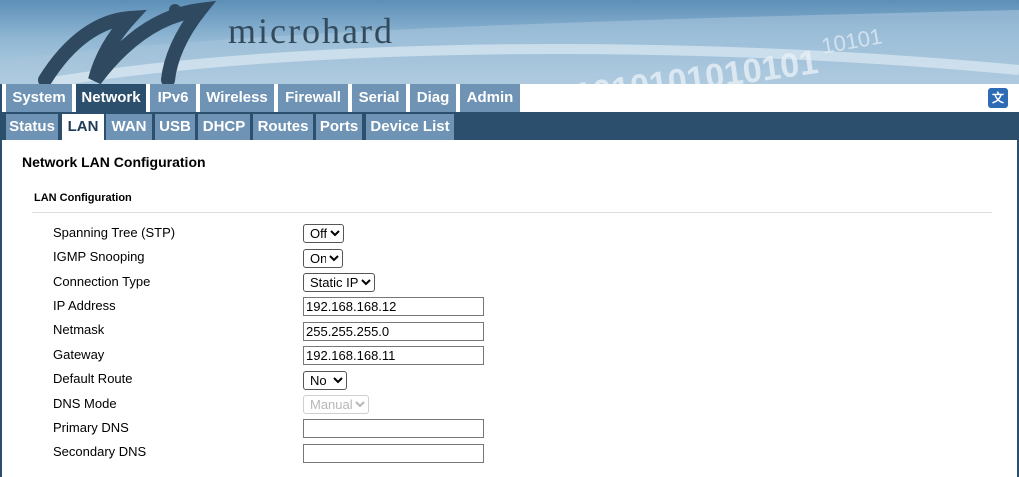 This screenshot has height=477, width=1019. I want to click on language-icon: 文, so click(998, 98).